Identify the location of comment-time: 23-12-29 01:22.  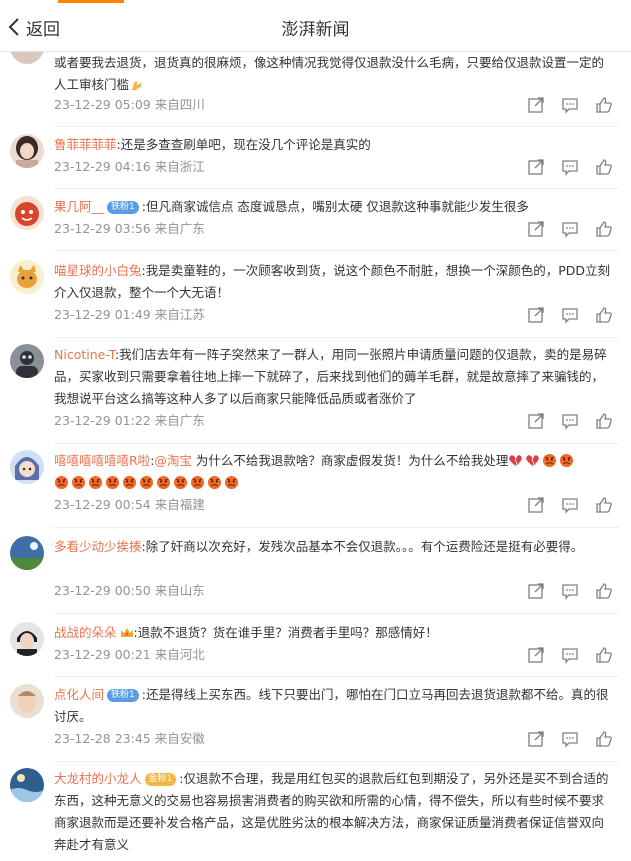
(102, 420).